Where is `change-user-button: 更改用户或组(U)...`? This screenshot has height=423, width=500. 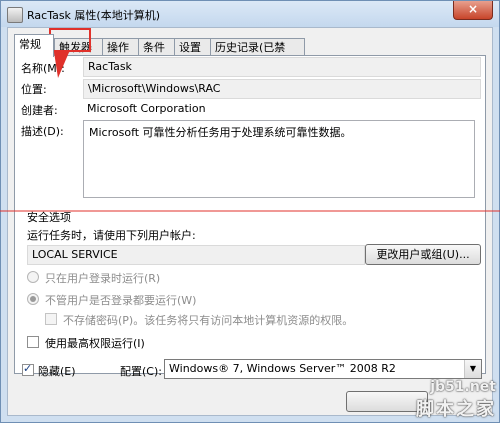 change-user-button: 更改用户或组(U)... is located at coordinates (423, 254).